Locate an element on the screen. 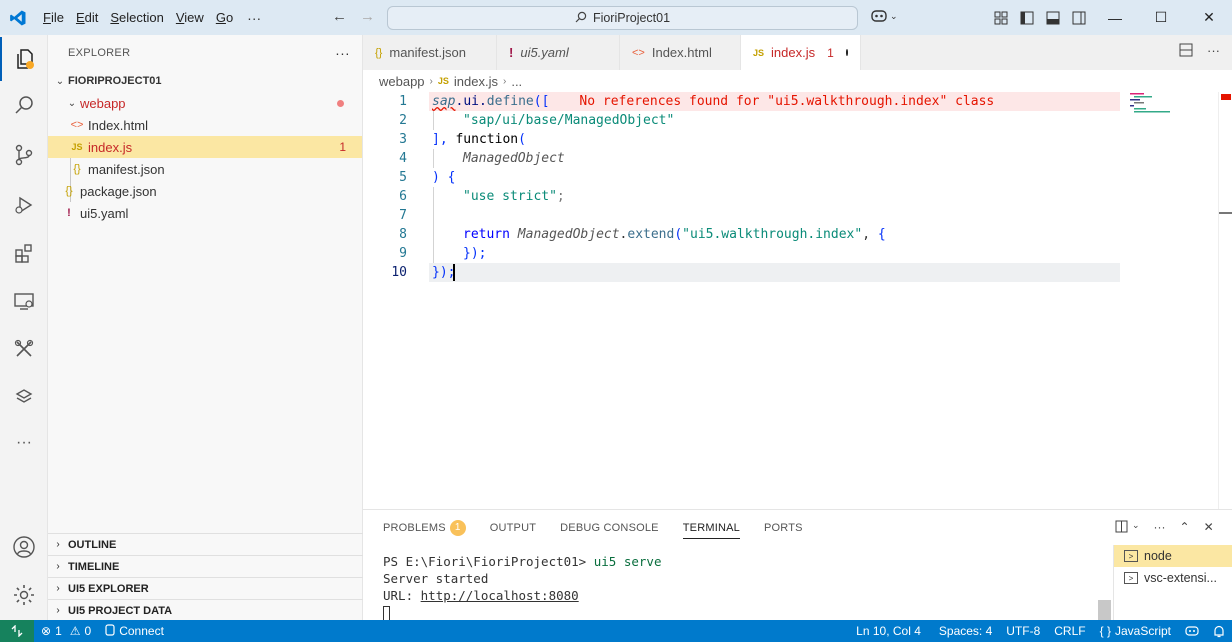  section-ui5-project-data: › UI5 PROJECT DATA is located at coordinates (205, 610).